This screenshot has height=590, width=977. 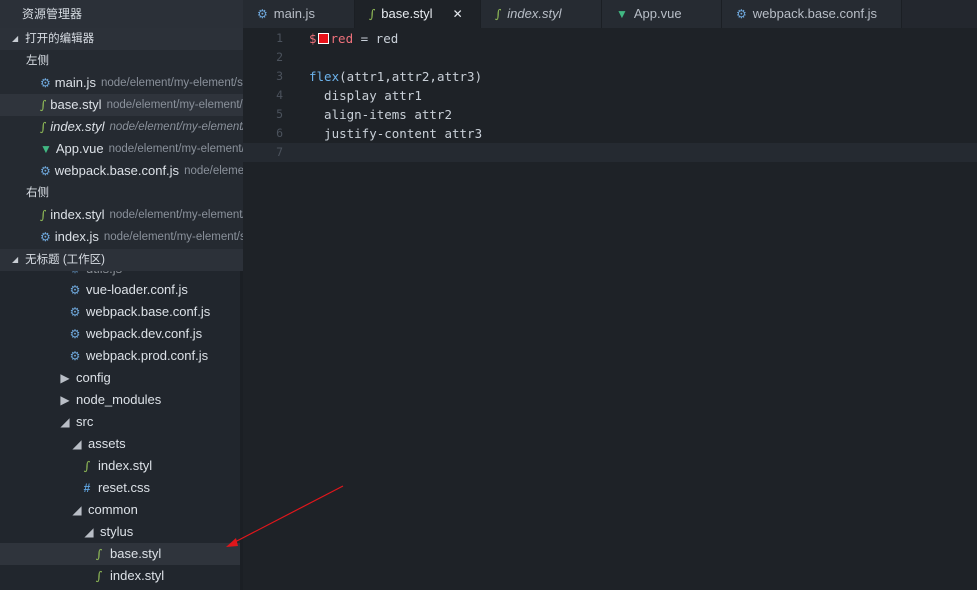 What do you see at coordinates (121, 400) in the screenshot?
I see `tree-folder: ▶ node_modules` at bounding box center [121, 400].